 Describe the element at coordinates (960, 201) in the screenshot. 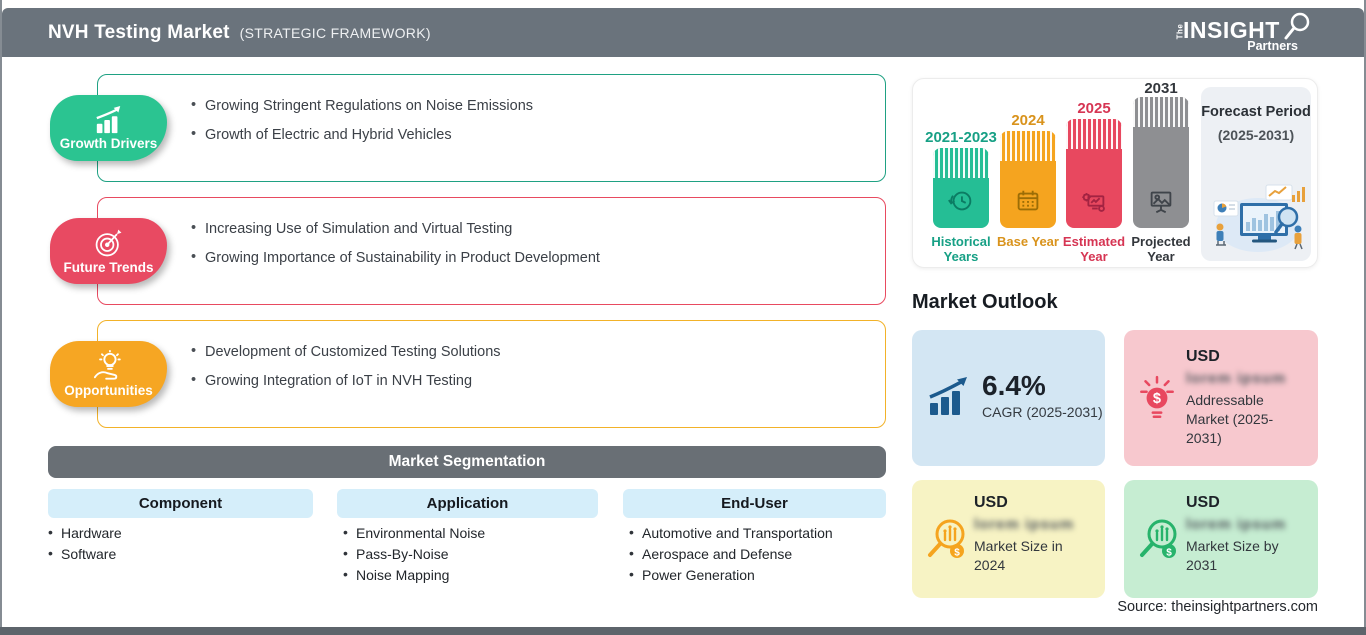

I see `clock-icon` at that location.